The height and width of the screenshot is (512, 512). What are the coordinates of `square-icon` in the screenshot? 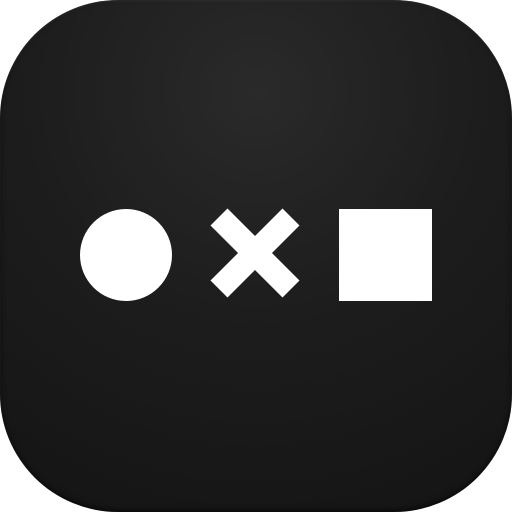 It's located at (385, 255).